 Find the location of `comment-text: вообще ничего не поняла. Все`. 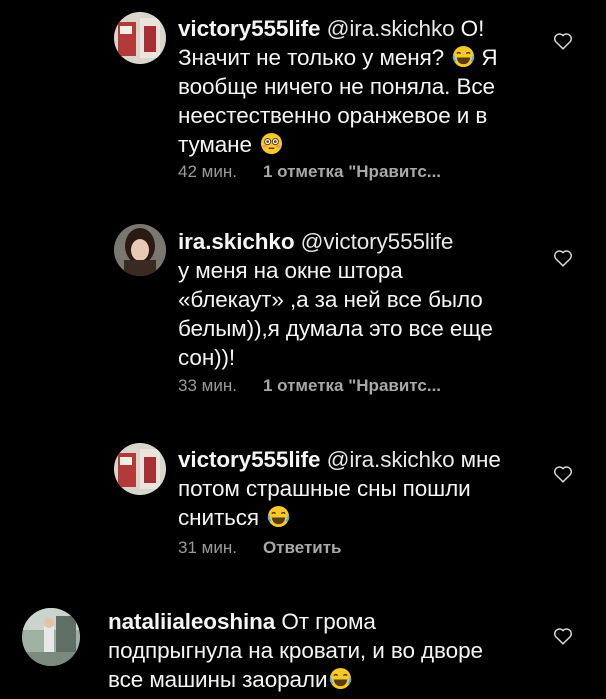

comment-text: вообще ничего не поняла. Все is located at coordinates (336, 86).